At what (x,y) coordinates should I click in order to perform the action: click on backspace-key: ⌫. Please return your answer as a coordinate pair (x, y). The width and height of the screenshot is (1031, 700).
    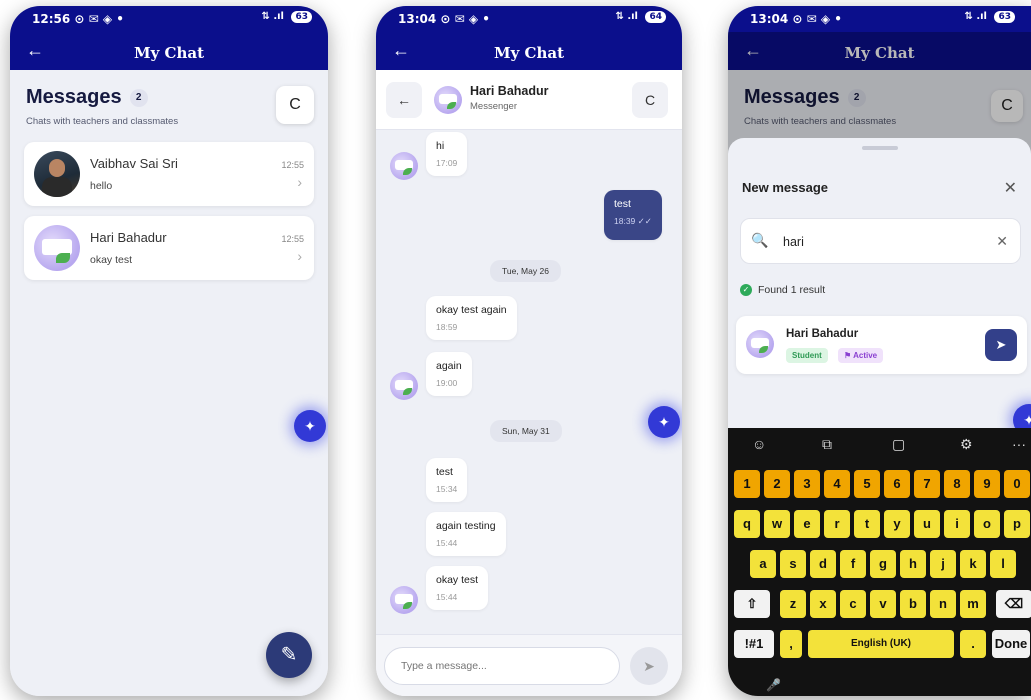
    Looking at the image, I should click on (1013, 604).